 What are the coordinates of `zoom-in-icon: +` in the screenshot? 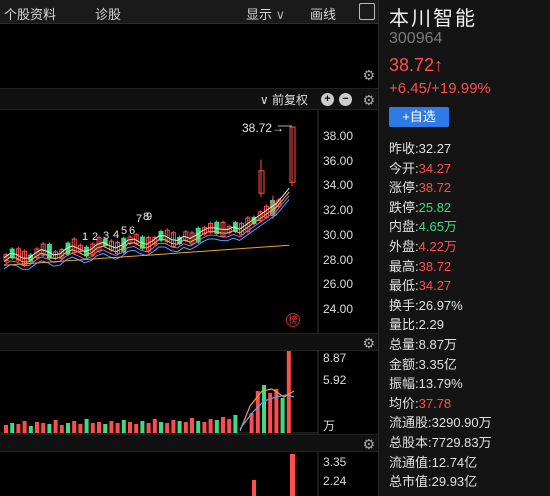 It's located at (327, 99).